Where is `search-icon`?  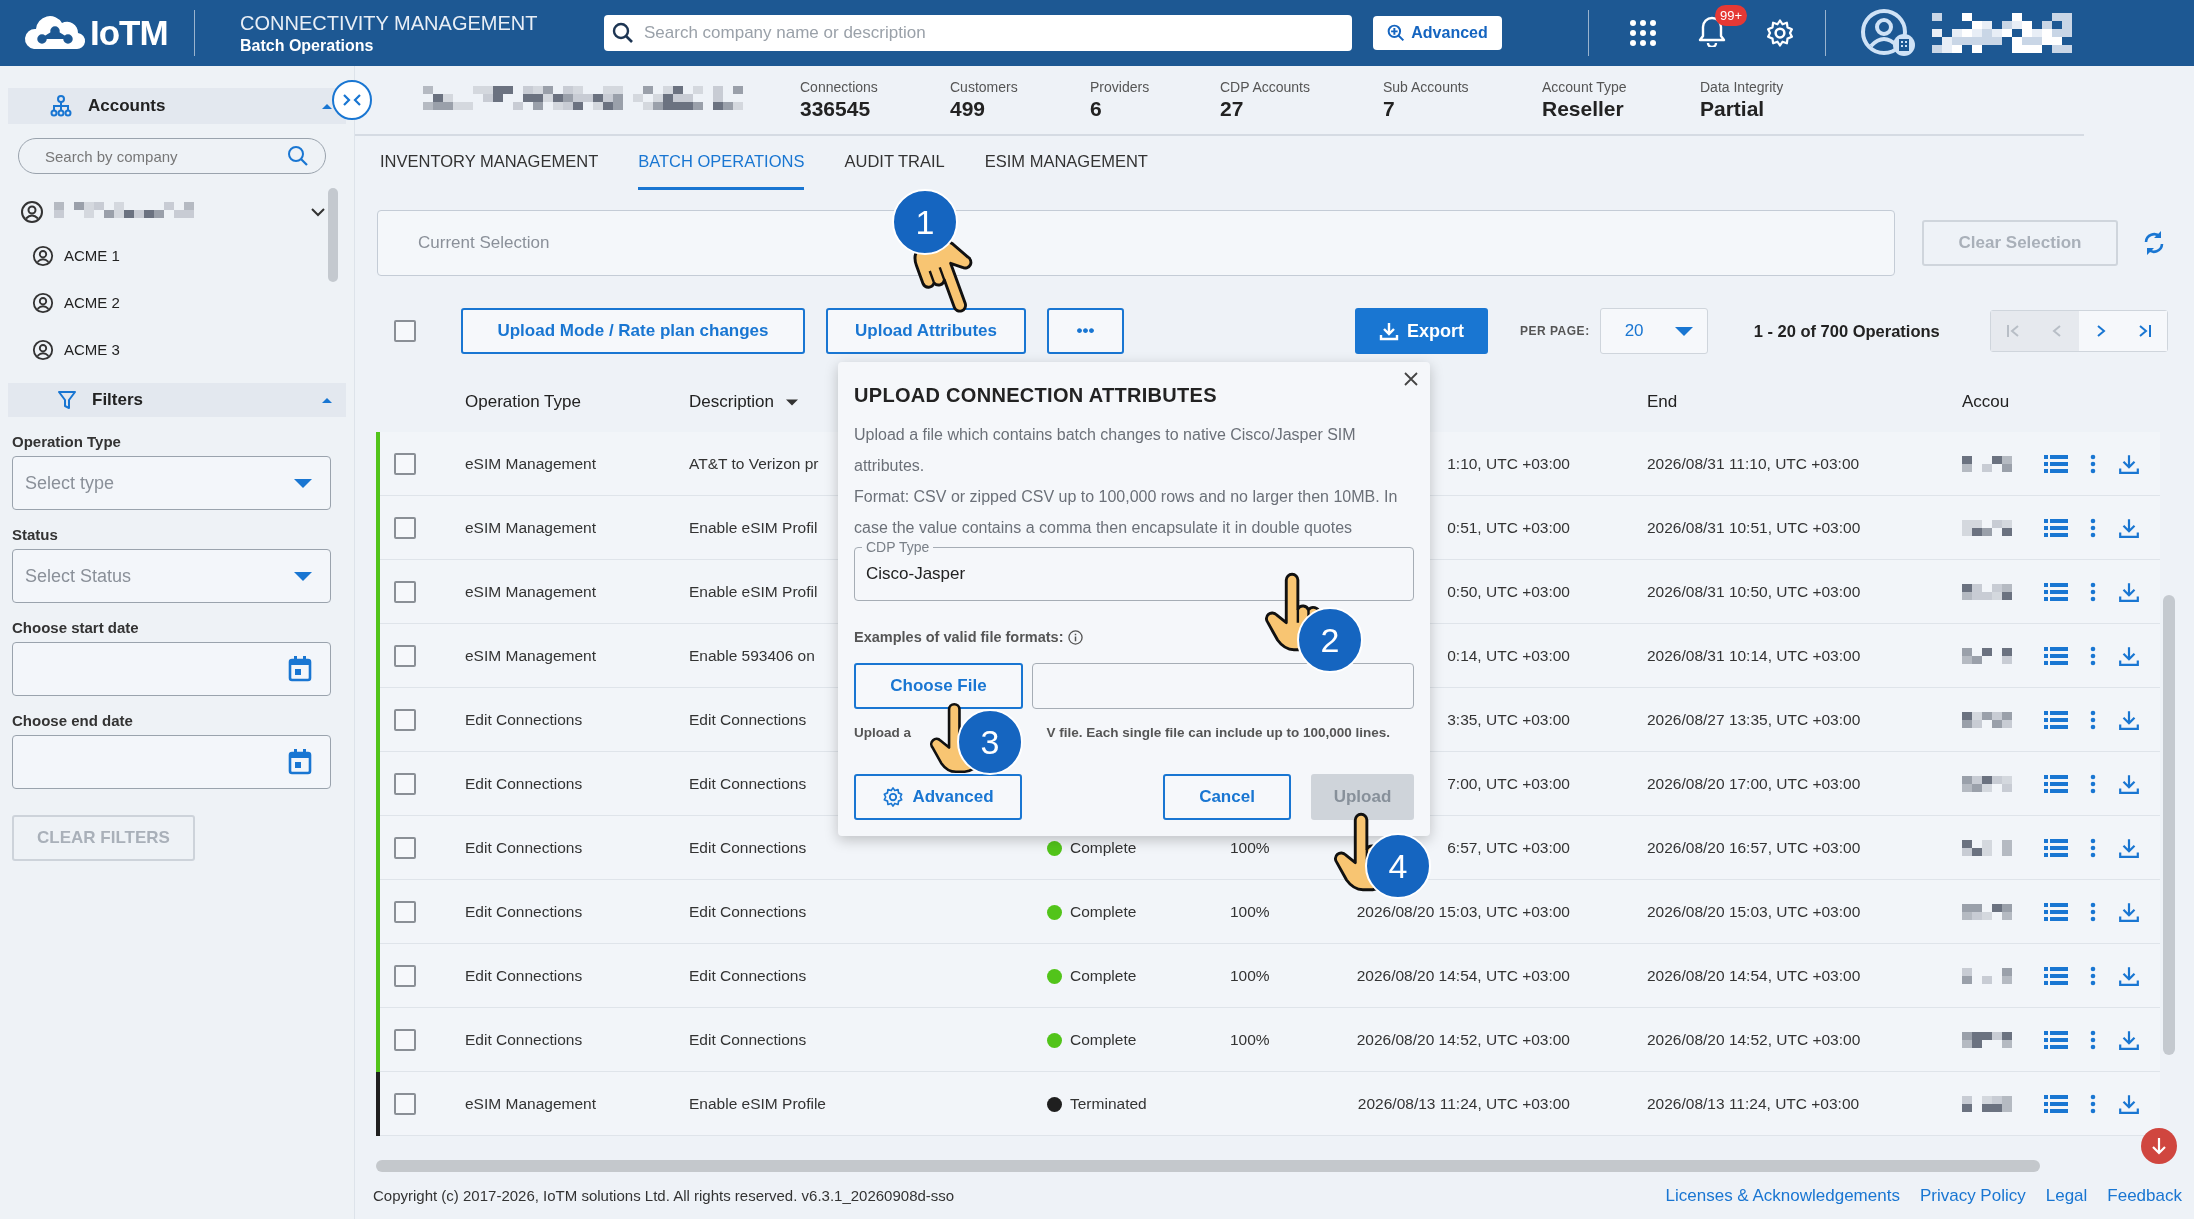
search-icon is located at coordinates (298, 156).